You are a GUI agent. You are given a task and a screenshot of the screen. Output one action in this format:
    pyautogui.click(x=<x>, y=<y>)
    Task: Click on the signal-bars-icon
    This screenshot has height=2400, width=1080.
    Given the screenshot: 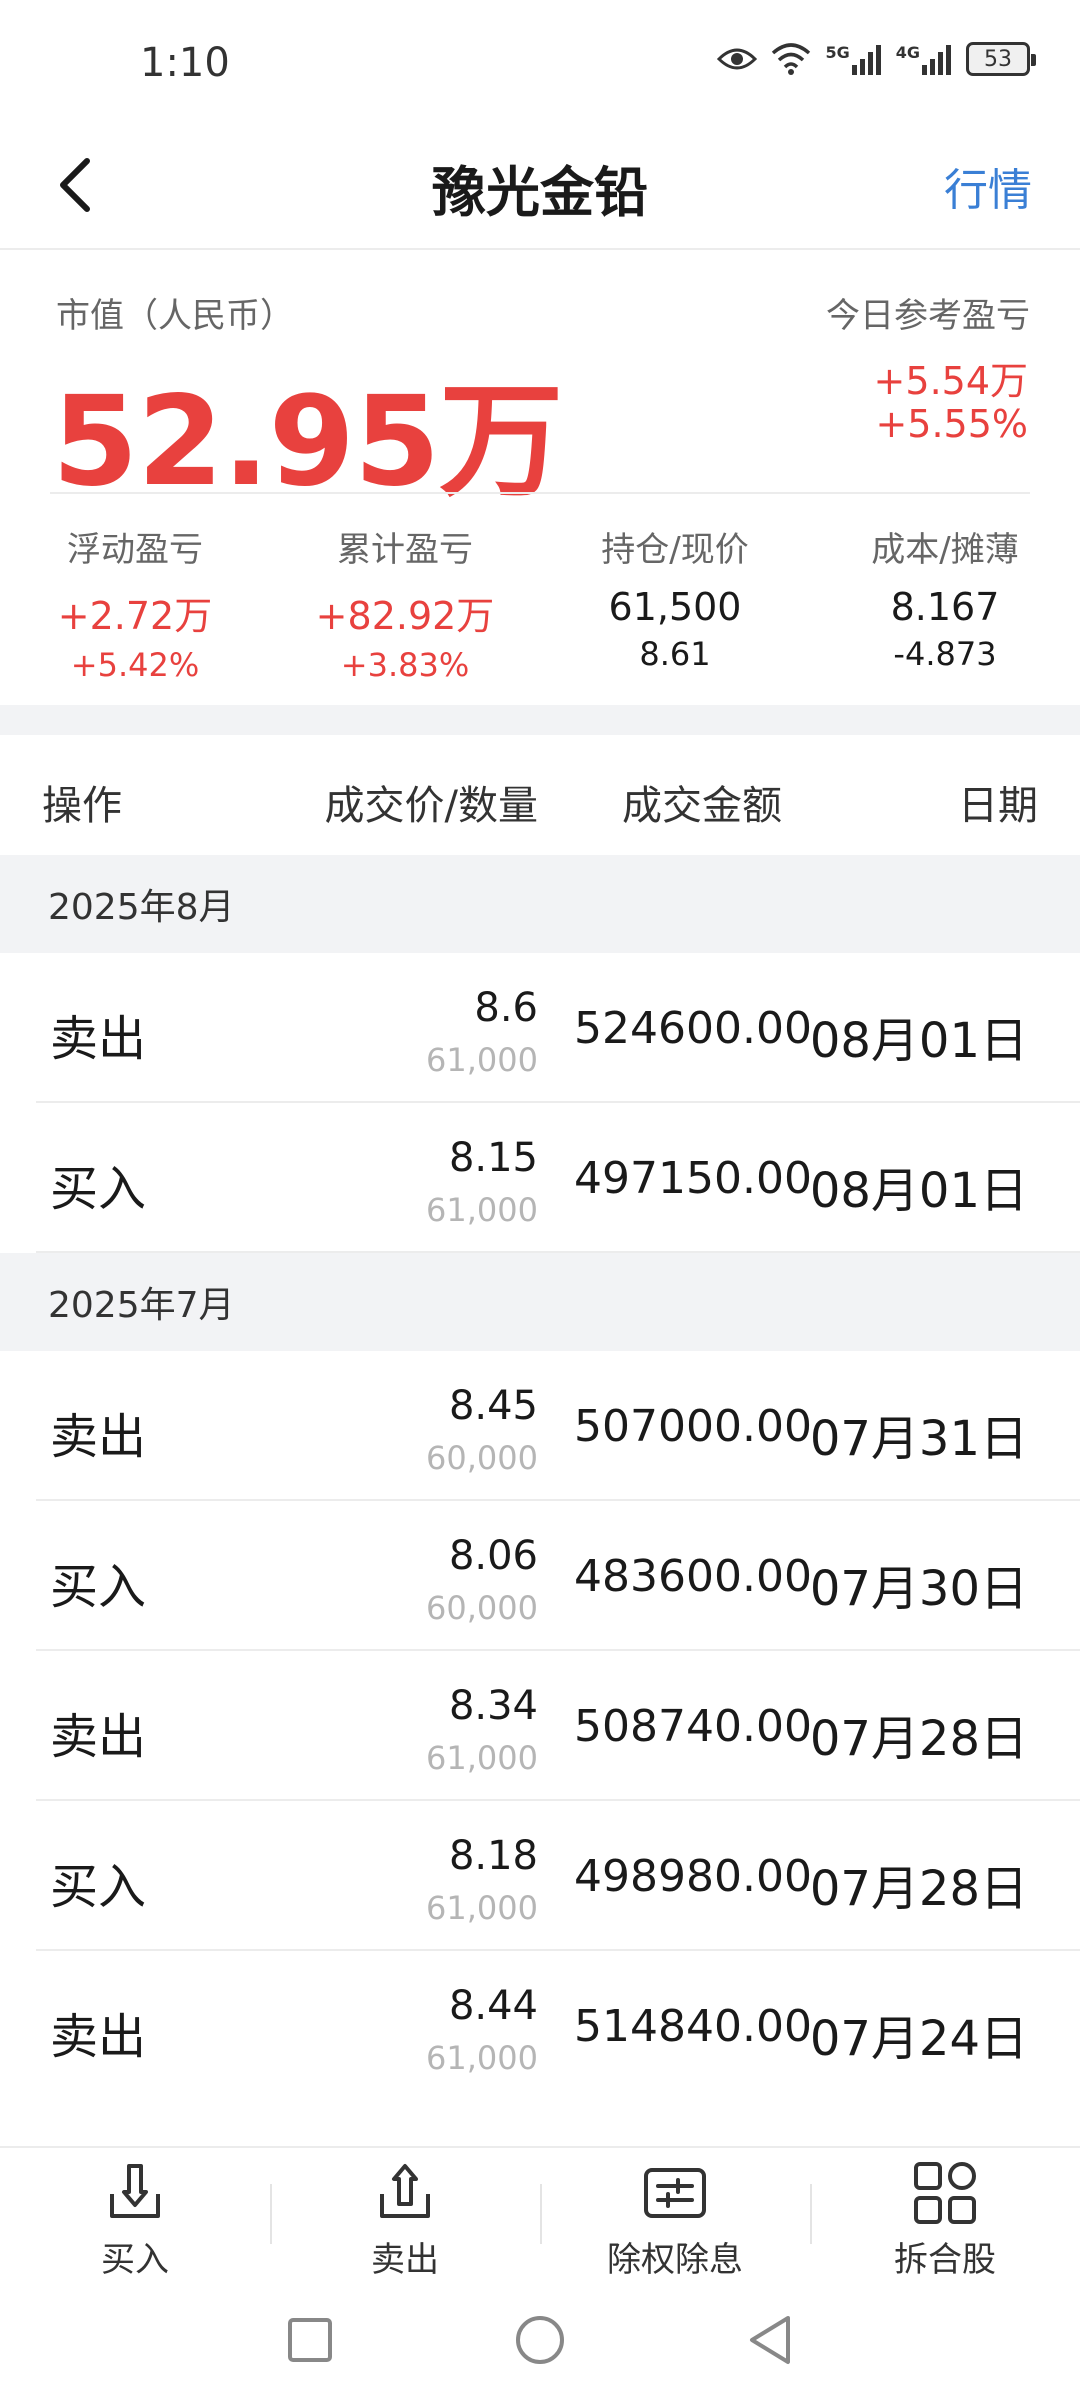 What is the action you would take?
    pyautogui.click(x=866, y=60)
    